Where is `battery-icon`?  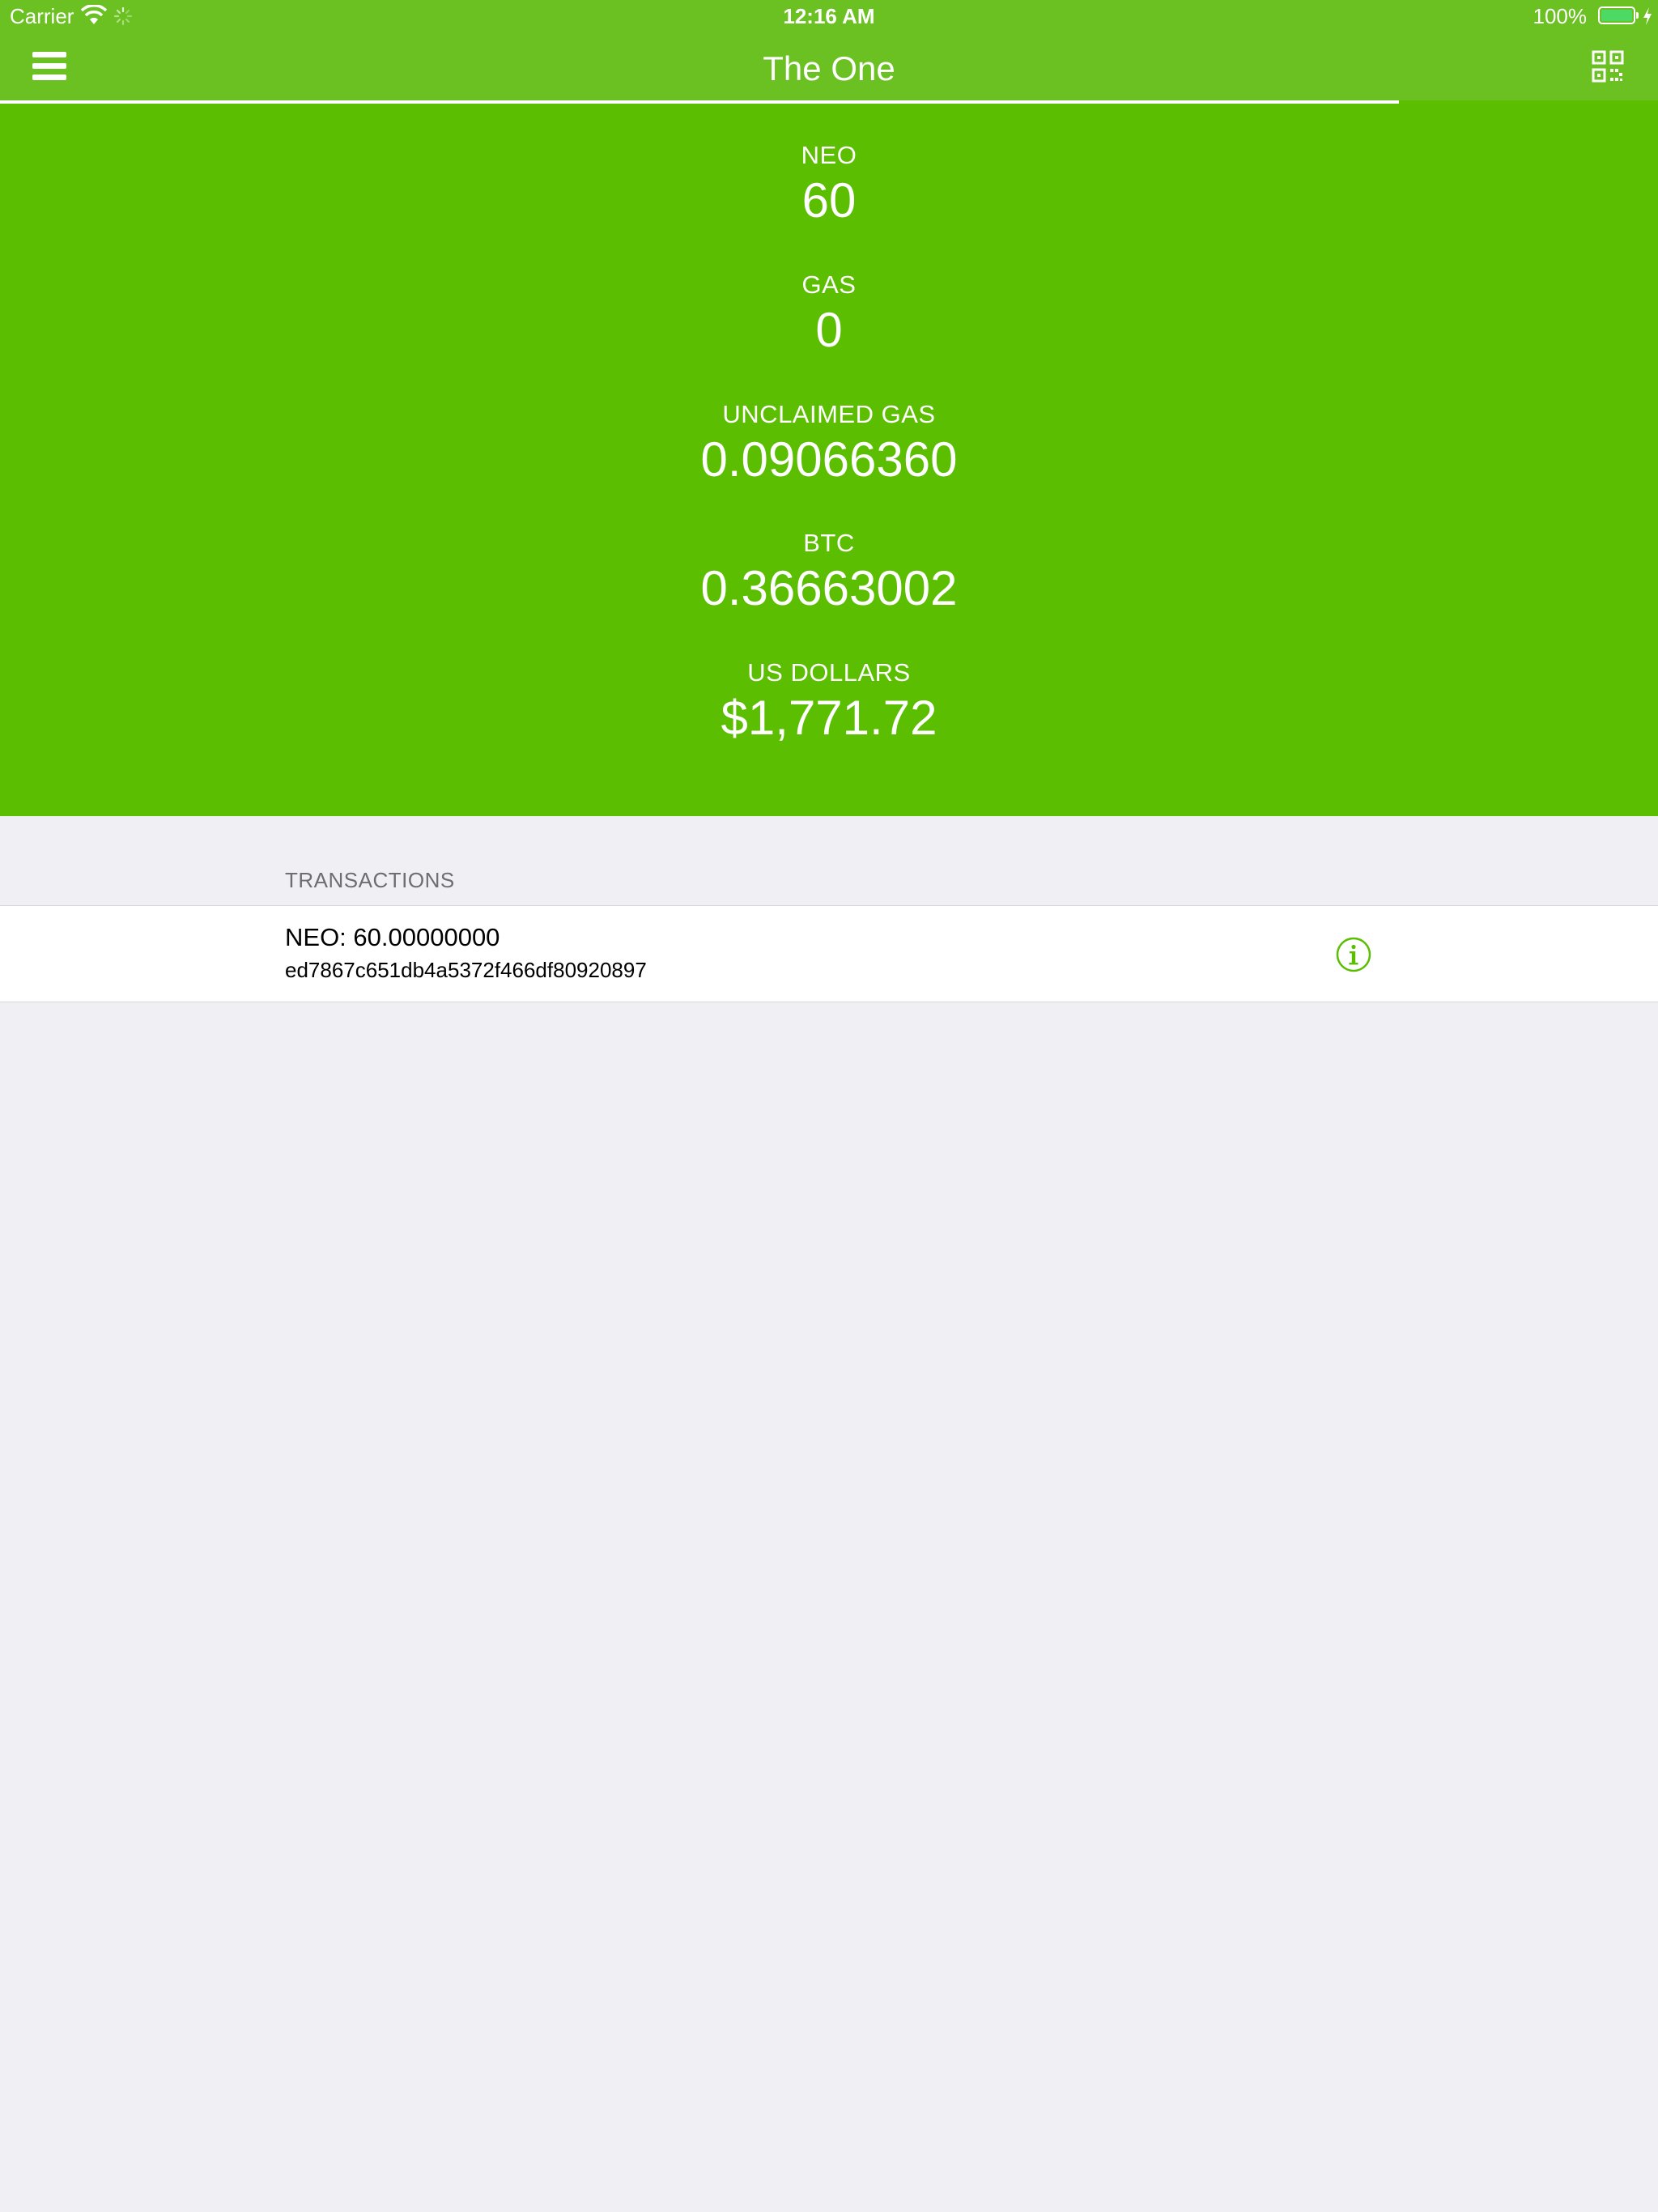 battery-icon is located at coordinates (1618, 15).